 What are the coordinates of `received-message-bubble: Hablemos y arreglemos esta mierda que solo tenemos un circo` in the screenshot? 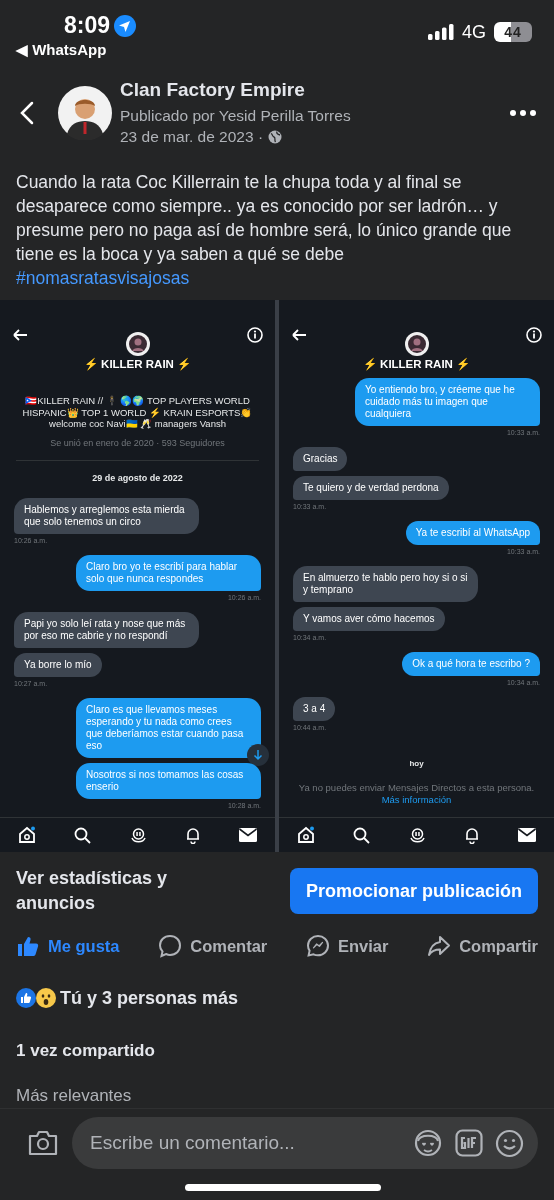 It's located at (106, 515).